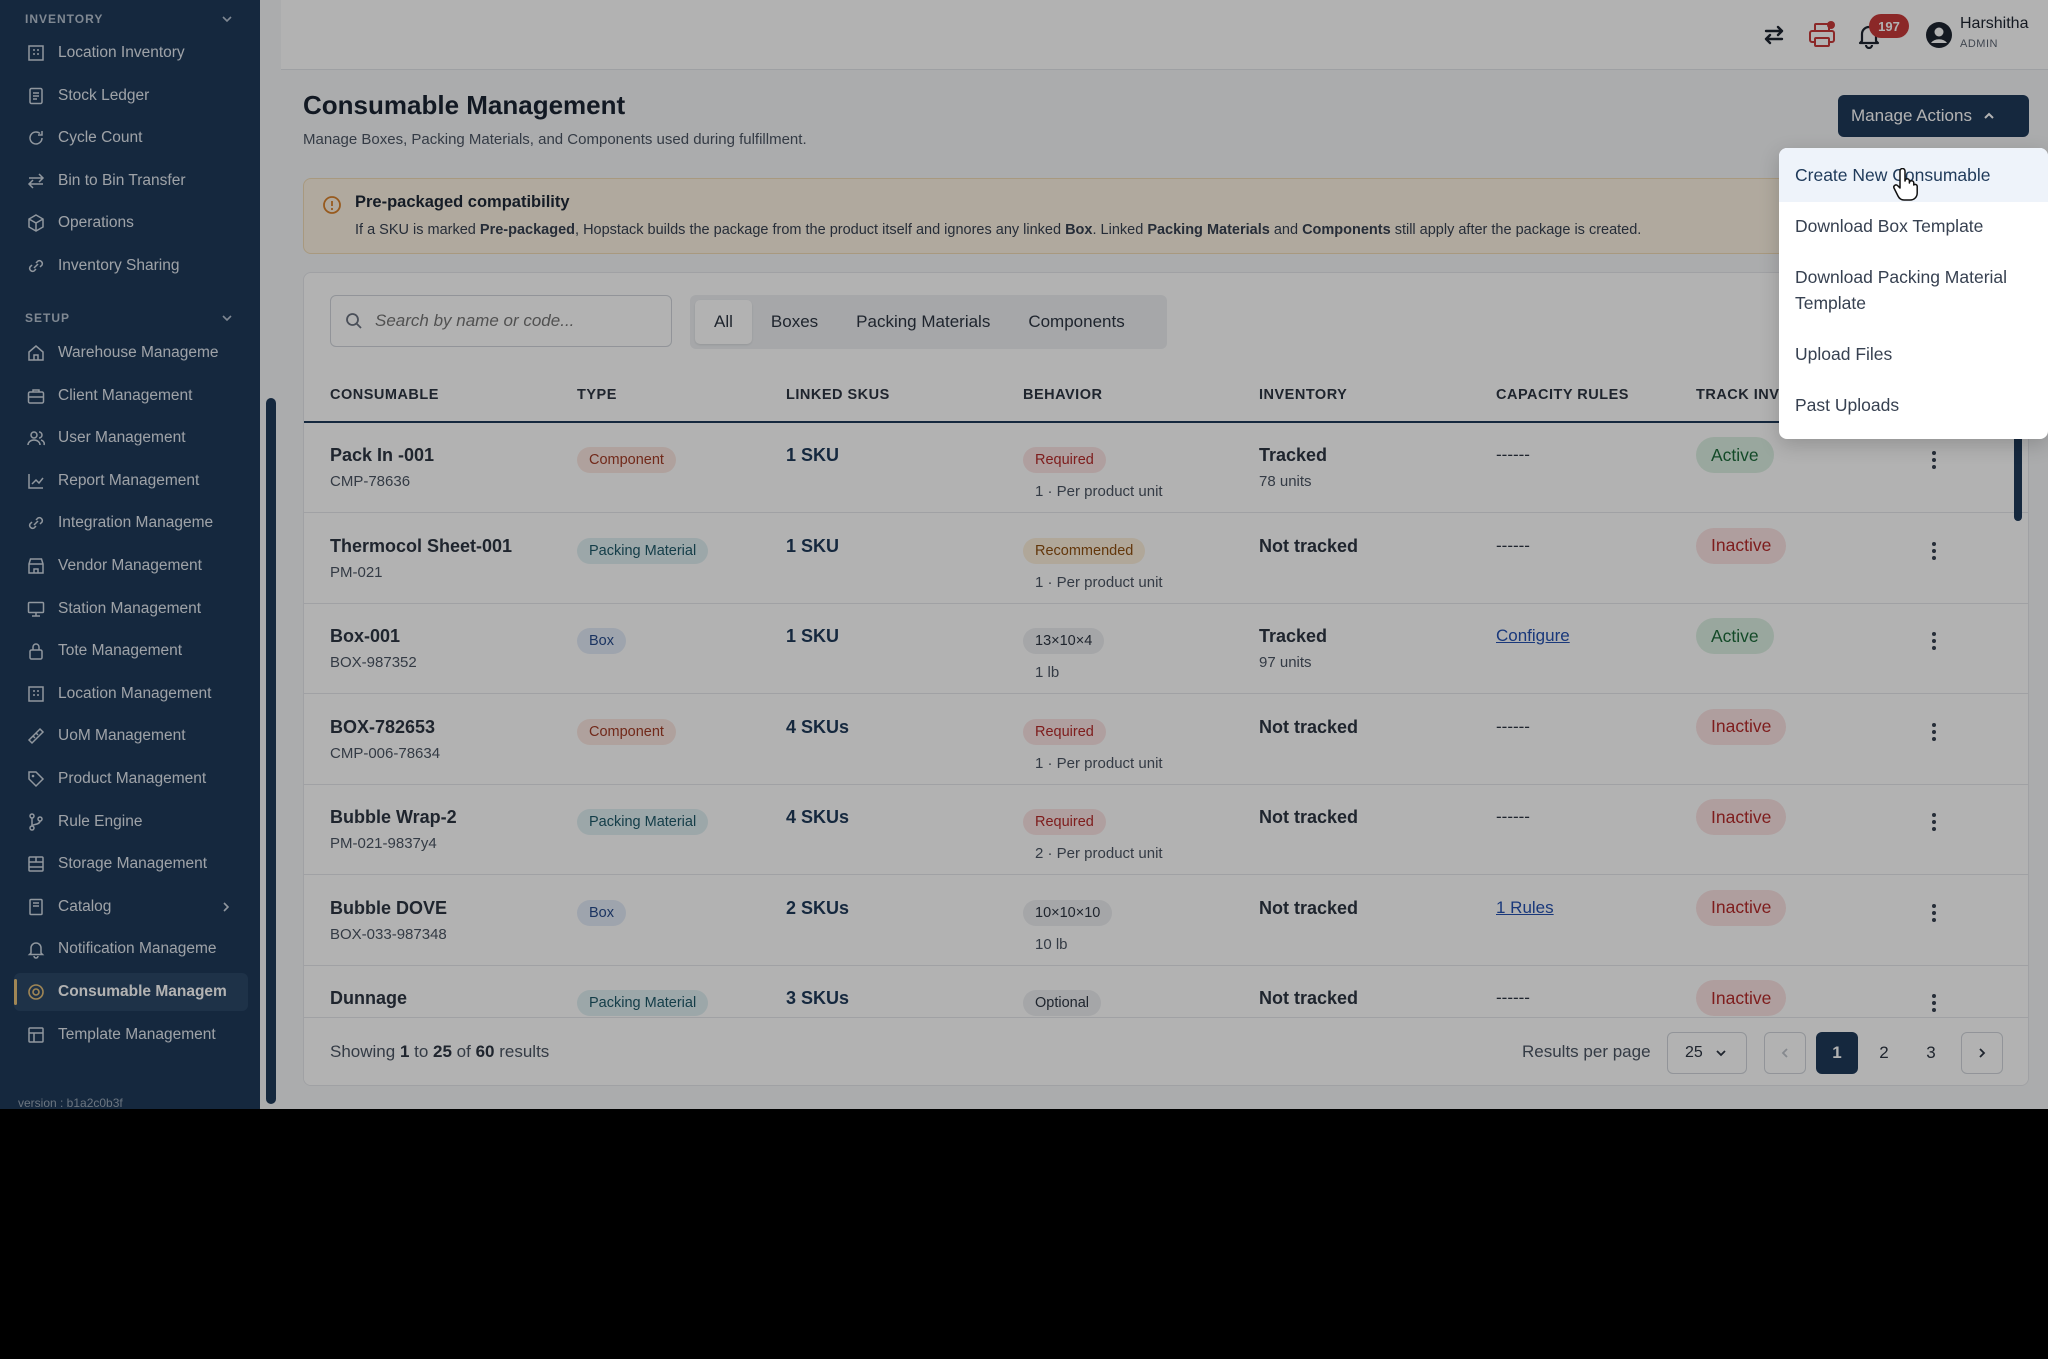 The height and width of the screenshot is (1359, 2048). What do you see at coordinates (1847, 405) in the screenshot?
I see `menu-item-past-uploads: Past Uploads` at bounding box center [1847, 405].